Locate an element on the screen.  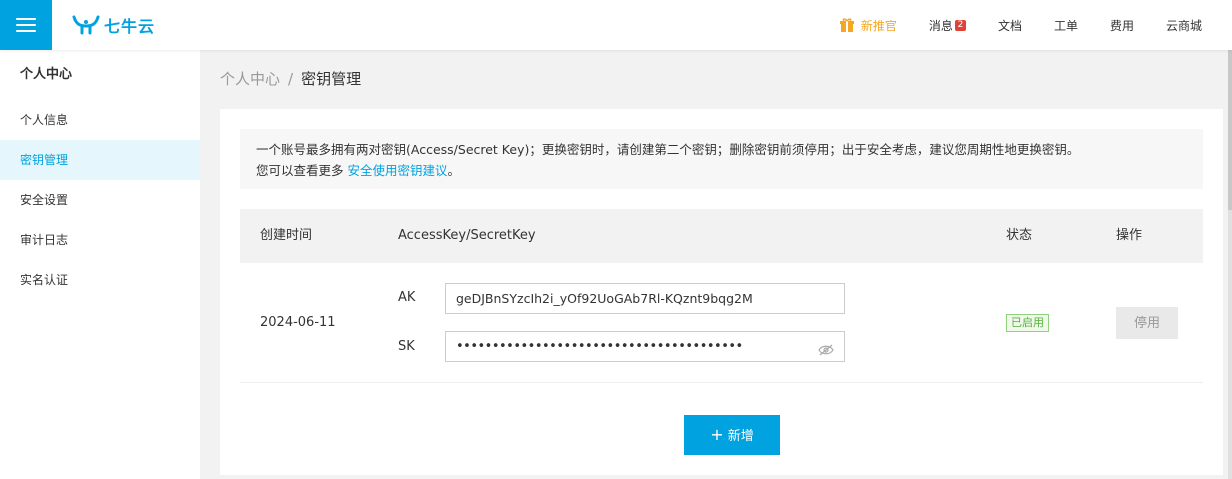
nav-billing-label: 费用 is located at coordinates (1121, 25).